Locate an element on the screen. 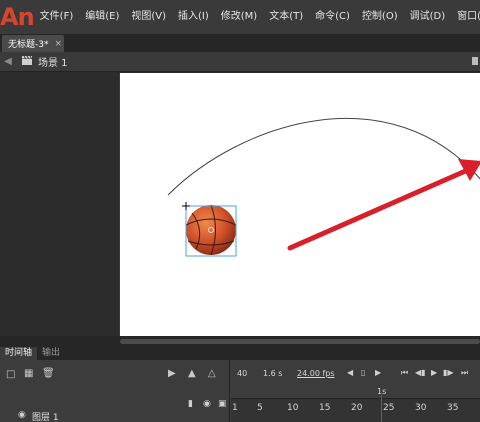 The image size is (480, 422). clapperboard-icon is located at coordinates (27, 62).